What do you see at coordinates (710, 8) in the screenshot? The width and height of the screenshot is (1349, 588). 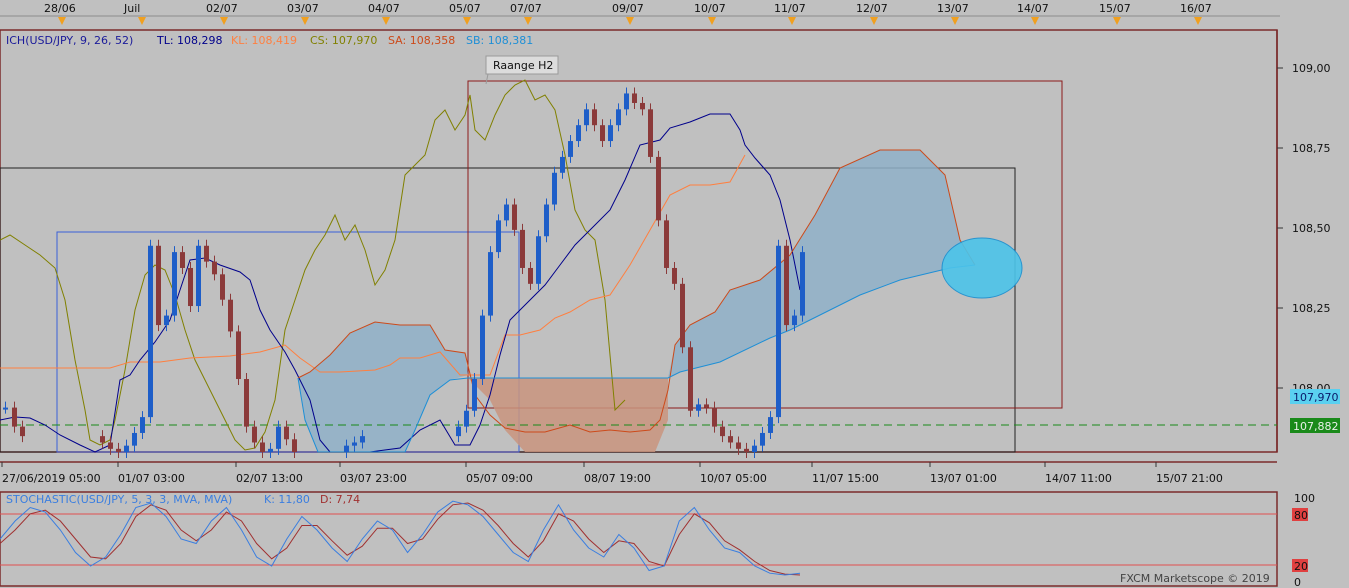 I see `top-date-label: 10/07` at bounding box center [710, 8].